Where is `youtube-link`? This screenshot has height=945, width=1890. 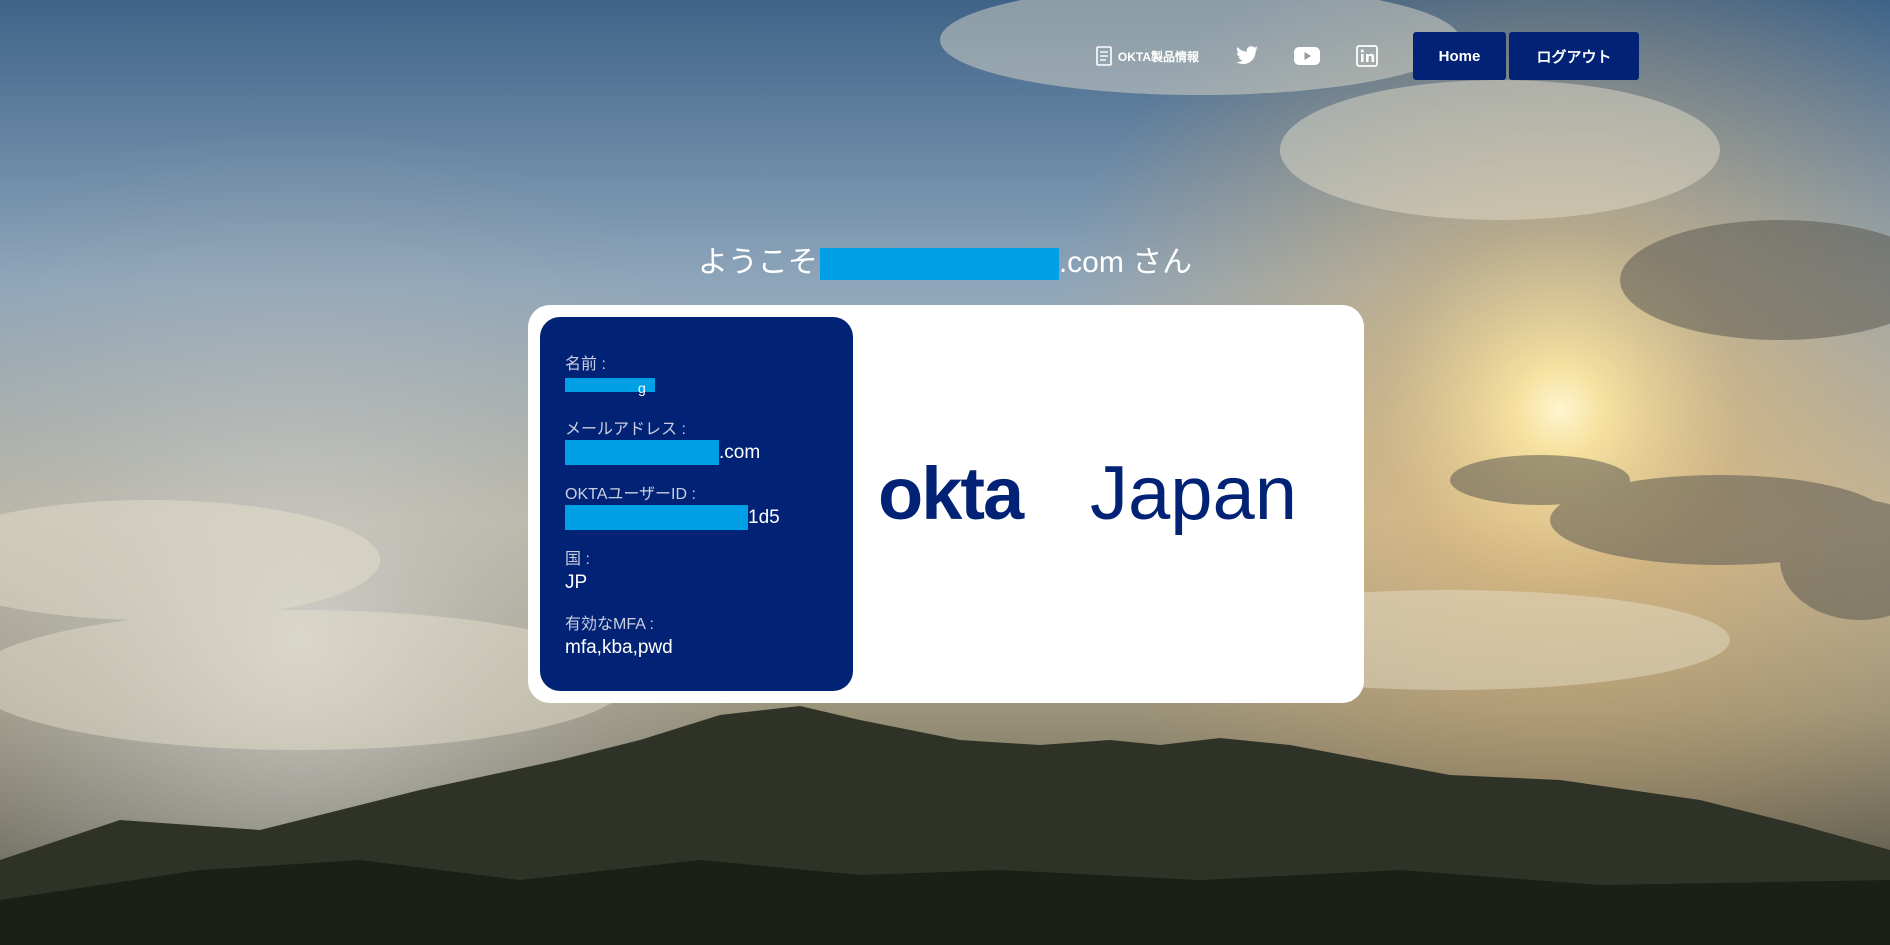 youtube-link is located at coordinates (1307, 56).